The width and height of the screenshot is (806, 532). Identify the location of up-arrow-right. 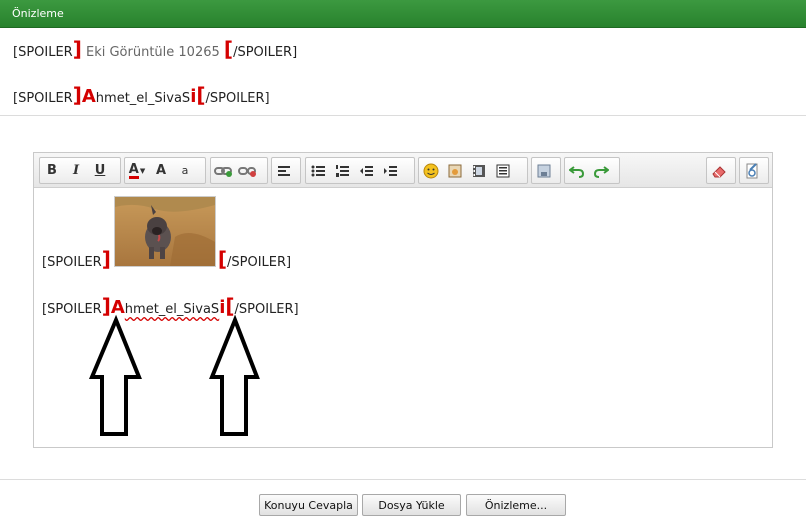
(234, 375).